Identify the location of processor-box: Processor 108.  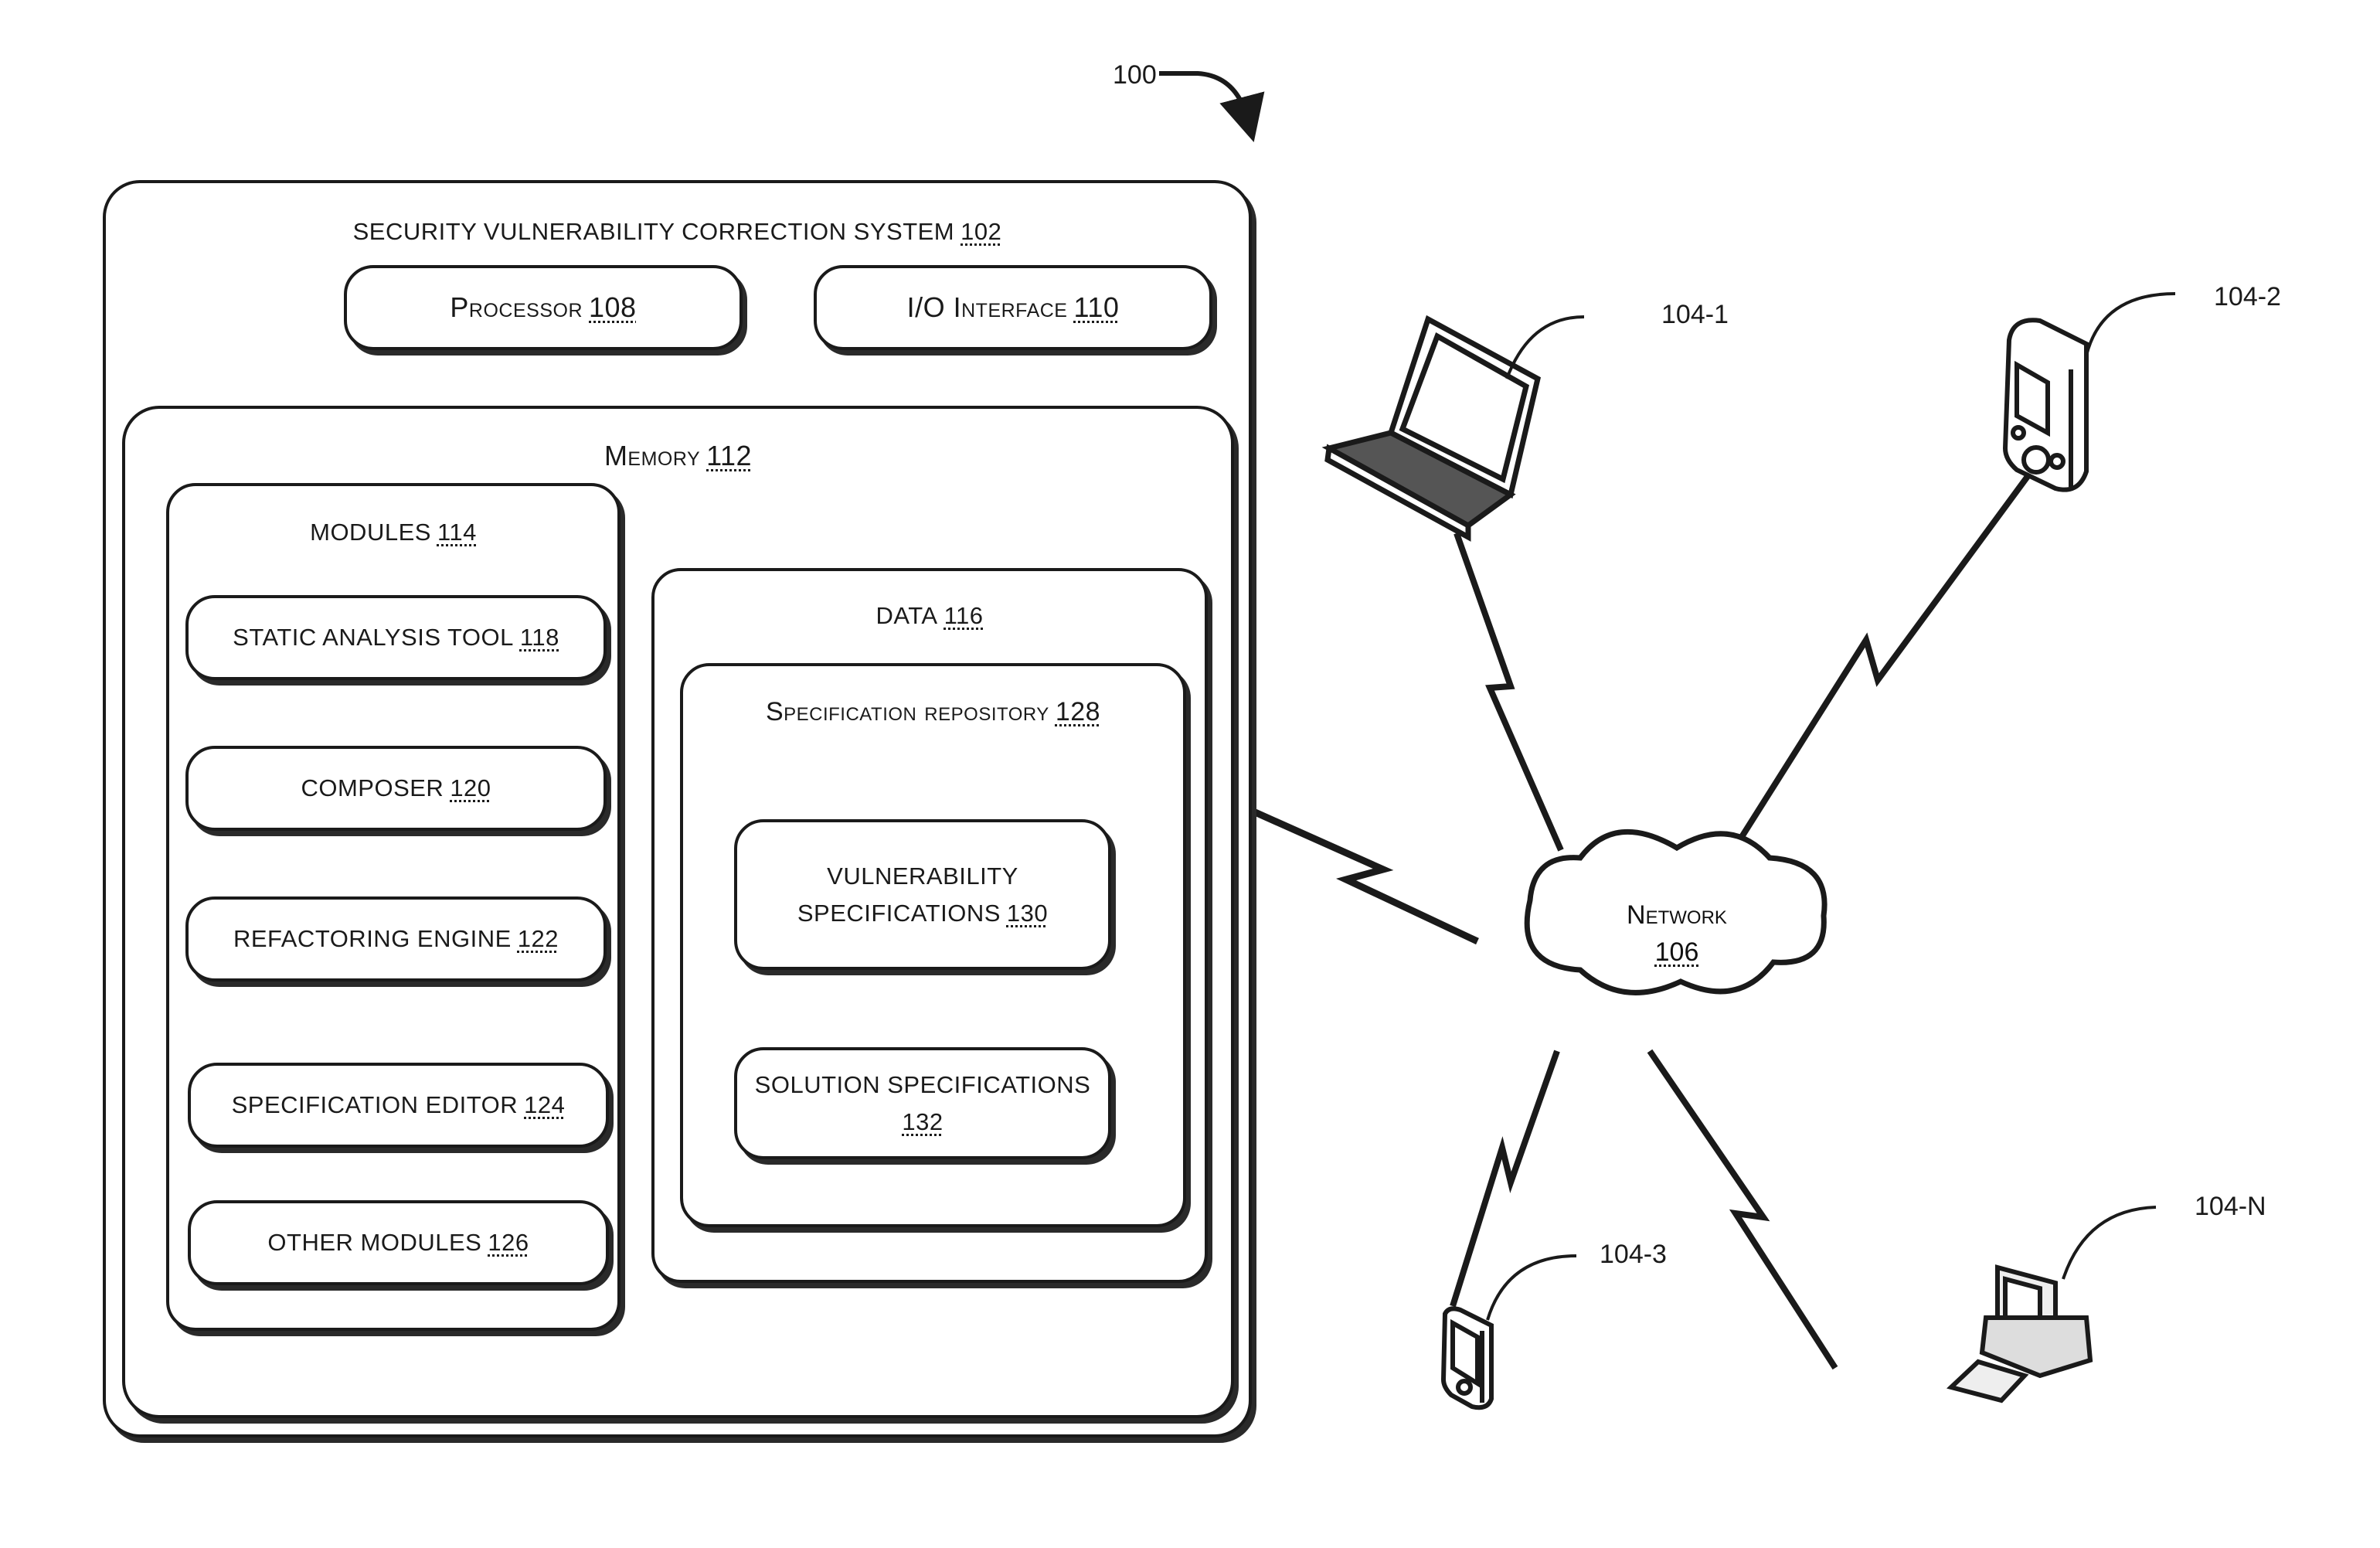
(543, 307).